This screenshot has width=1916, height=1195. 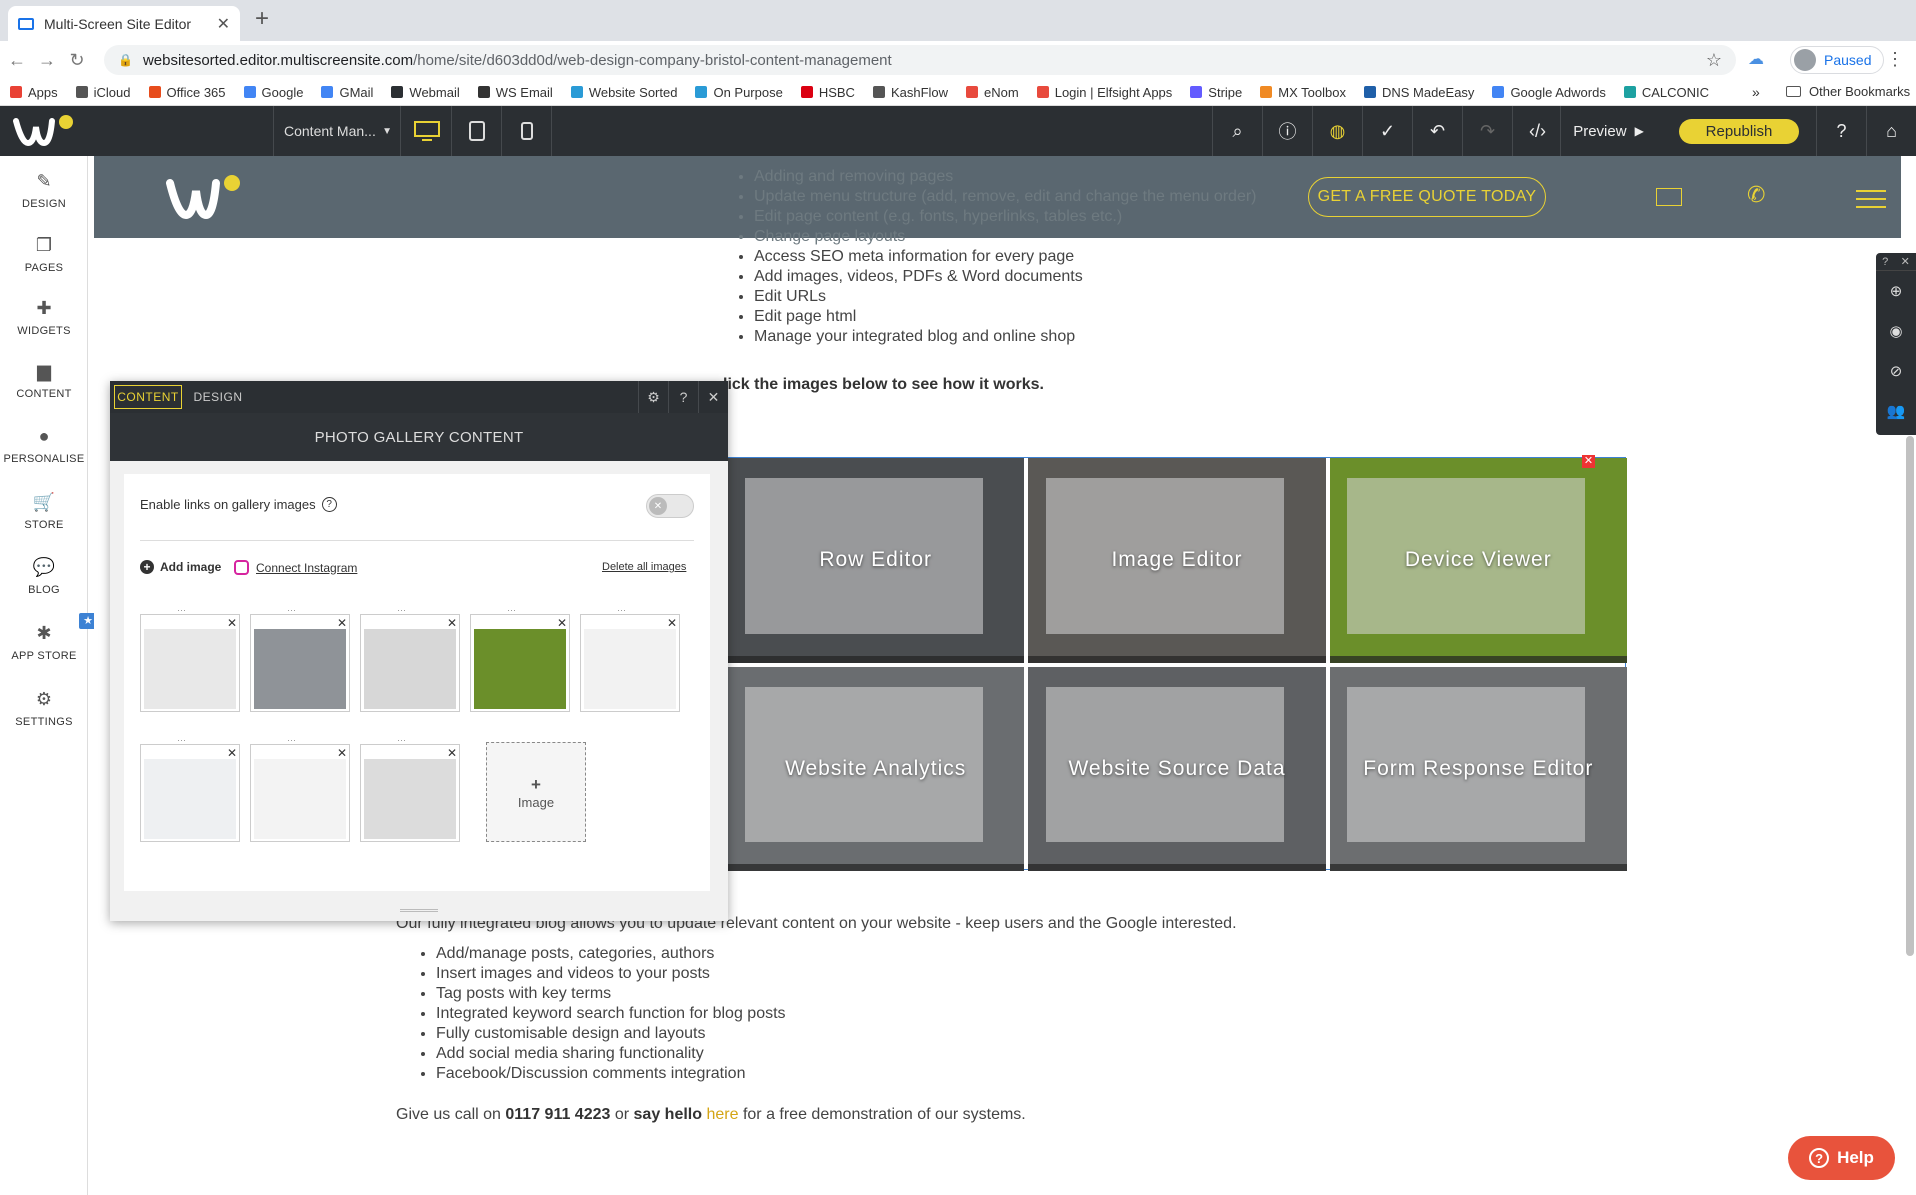 What do you see at coordinates (992, 92) in the screenshot?
I see `bookmark-item: eNom` at bounding box center [992, 92].